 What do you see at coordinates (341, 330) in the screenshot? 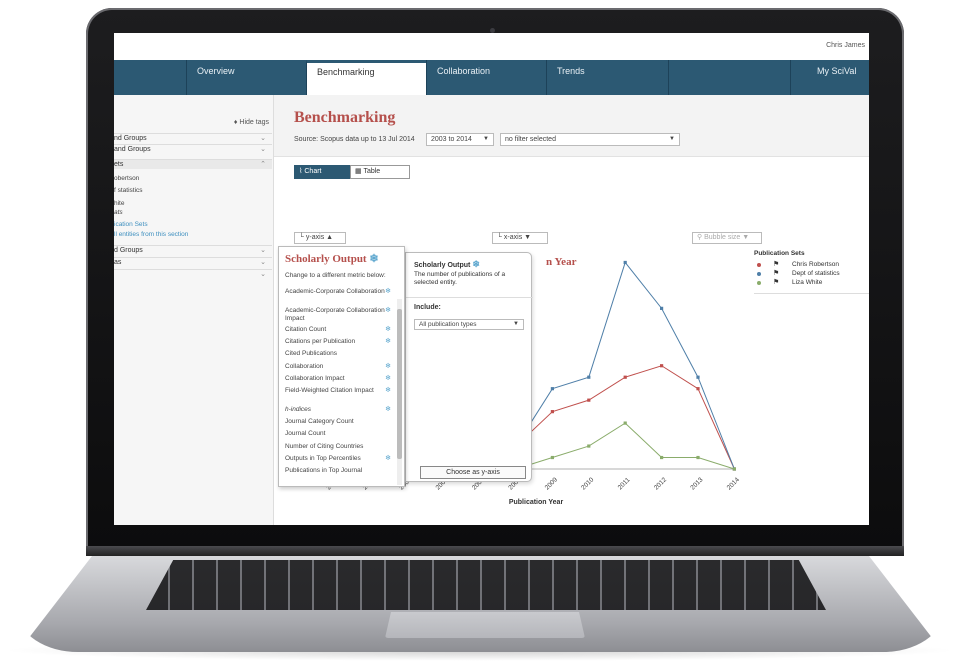
I see `metric-option: Citation Count ❄` at bounding box center [341, 330].